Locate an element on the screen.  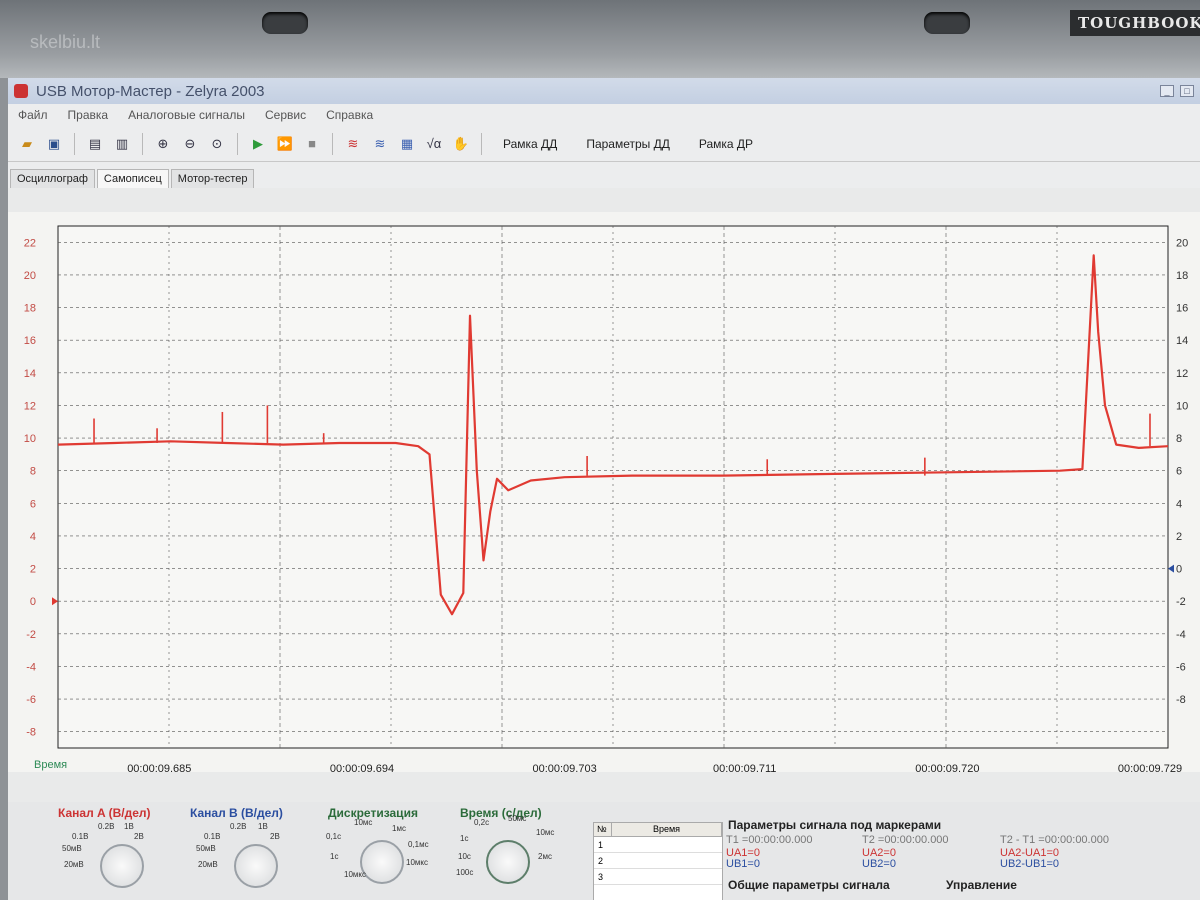
discretization-knob is located at coordinates (382, 862).